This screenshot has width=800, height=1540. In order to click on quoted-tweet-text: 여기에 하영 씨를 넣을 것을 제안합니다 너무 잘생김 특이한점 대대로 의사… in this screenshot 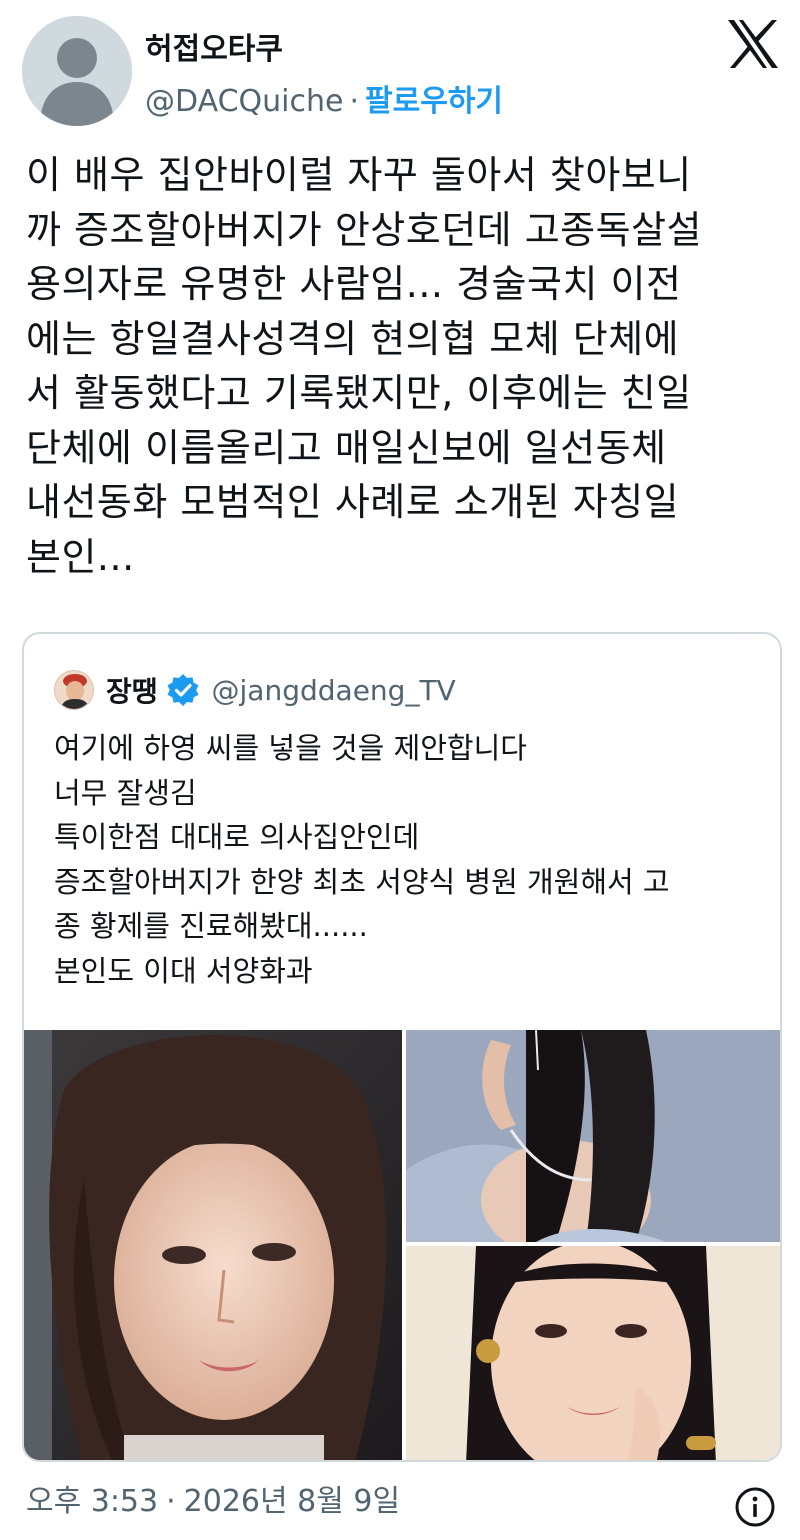, I will do `click(362, 859)`.